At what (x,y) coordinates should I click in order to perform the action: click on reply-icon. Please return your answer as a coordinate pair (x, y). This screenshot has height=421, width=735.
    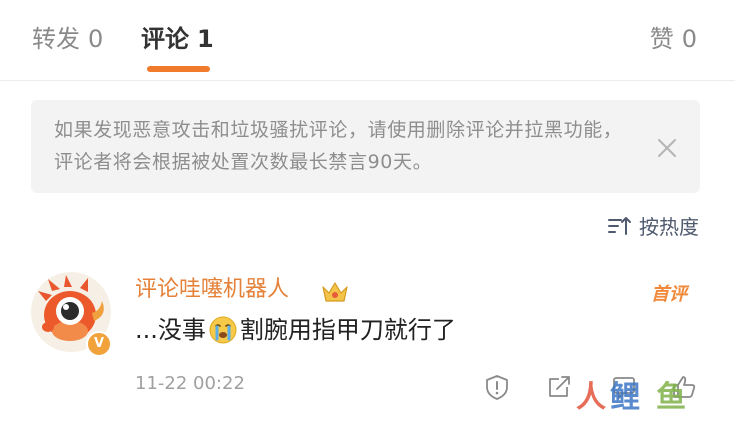
    Looking at the image, I should click on (624, 387).